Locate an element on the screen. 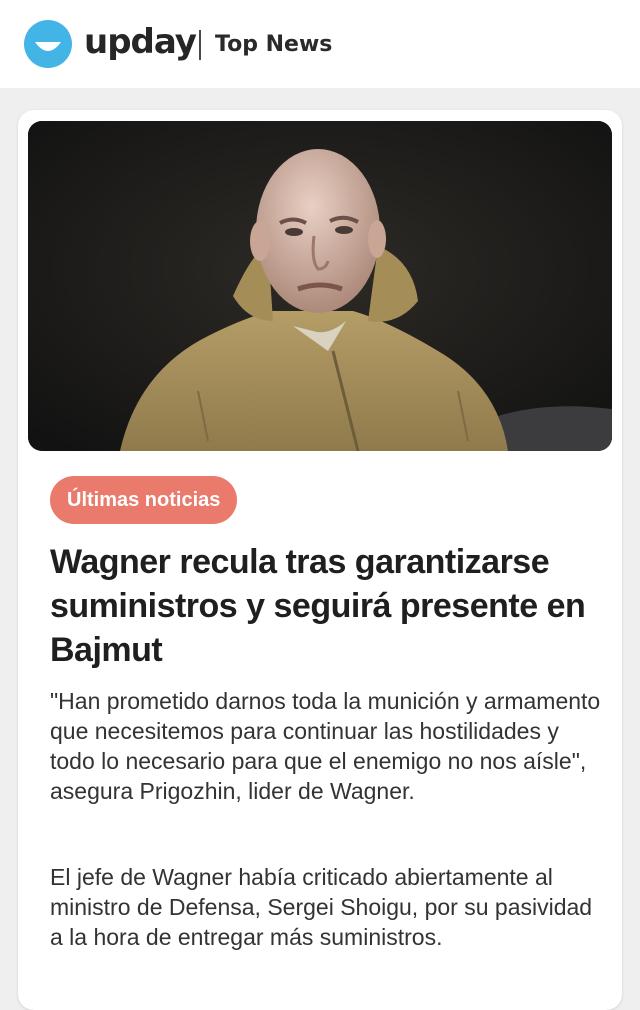 The width and height of the screenshot is (640, 1010). header-divider is located at coordinates (200, 45).